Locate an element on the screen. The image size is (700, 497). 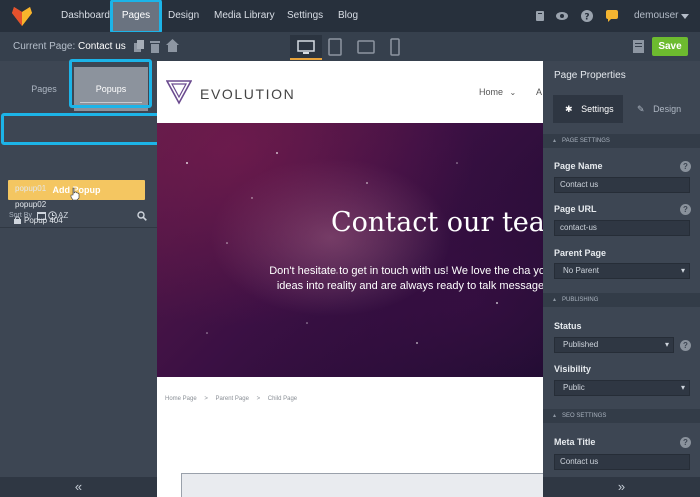
chevron-down-icon: ⌄ is located at coordinates (513, 92).